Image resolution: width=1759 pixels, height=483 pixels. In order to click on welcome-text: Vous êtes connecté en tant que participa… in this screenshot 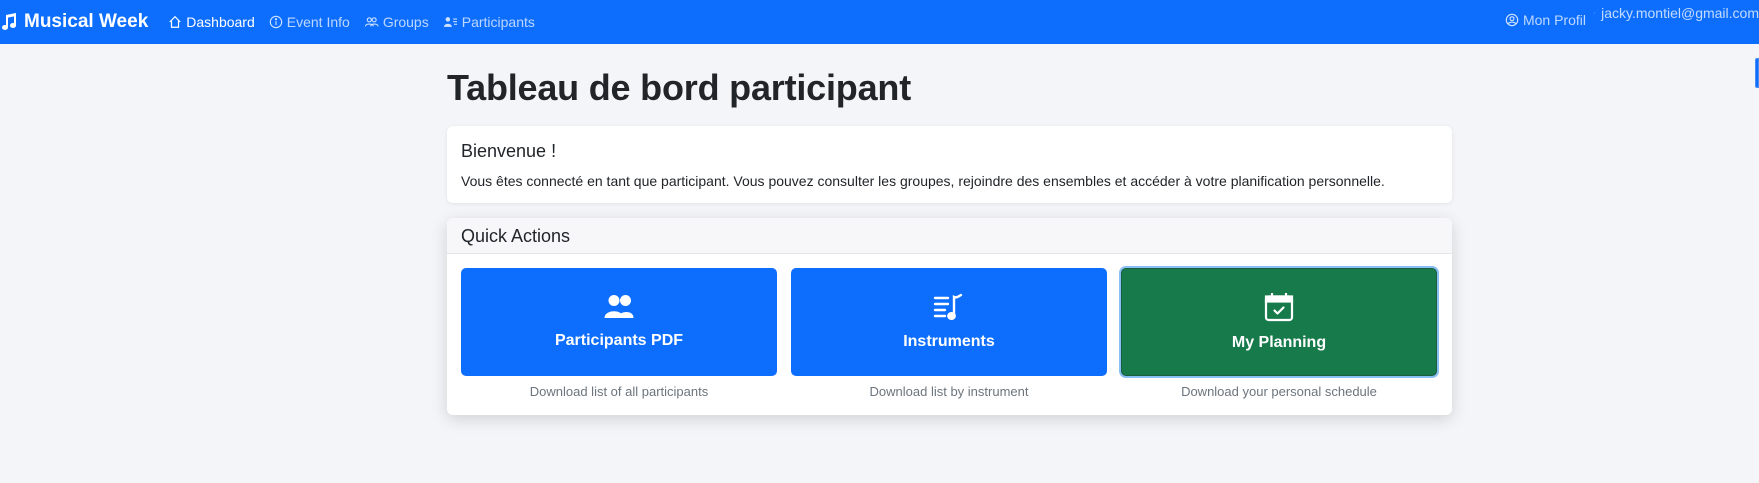, I will do `click(923, 180)`.